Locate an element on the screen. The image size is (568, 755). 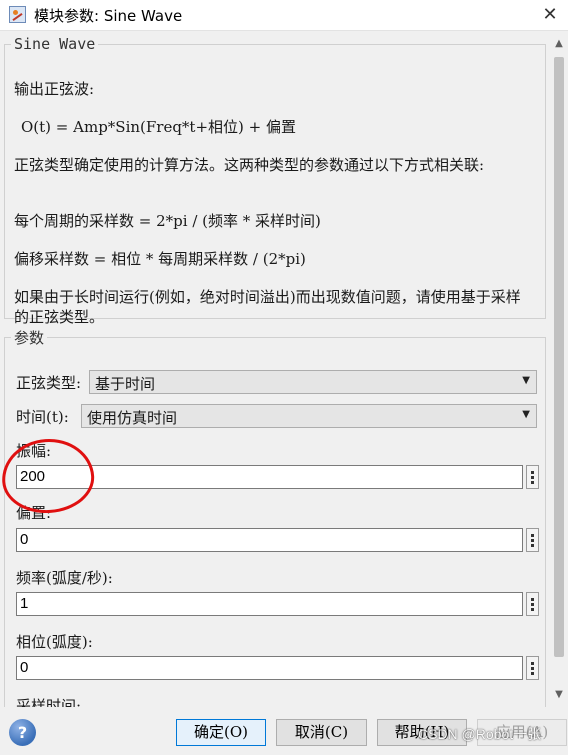
phase-more-button is located at coordinates (532, 668).